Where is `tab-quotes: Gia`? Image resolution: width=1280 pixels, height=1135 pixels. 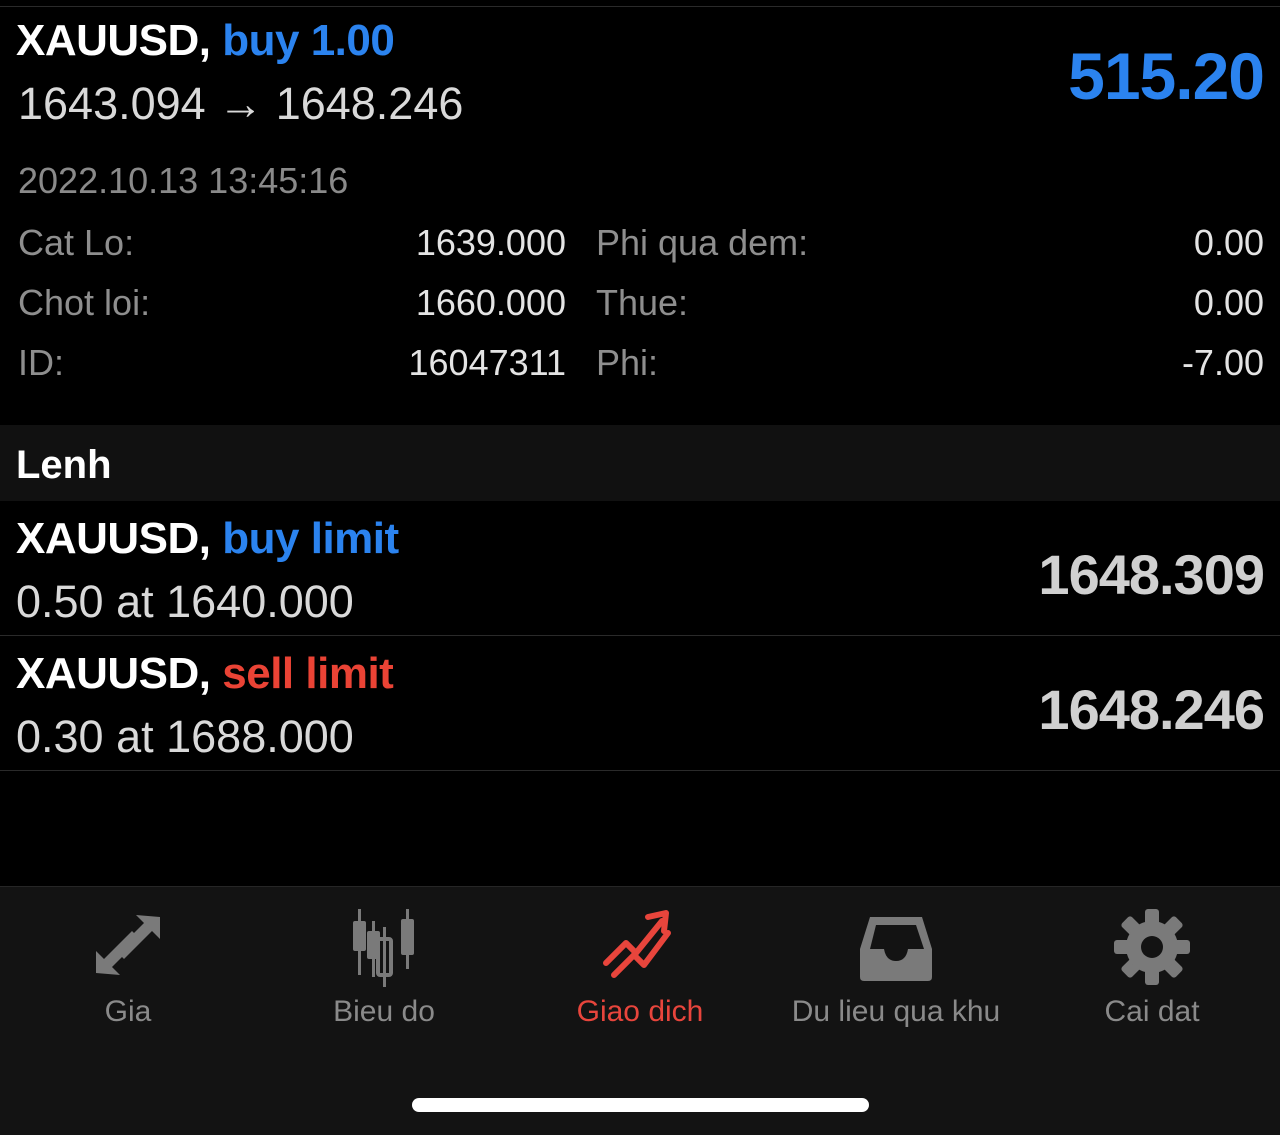
tab-quotes: Gia is located at coordinates (128, 967).